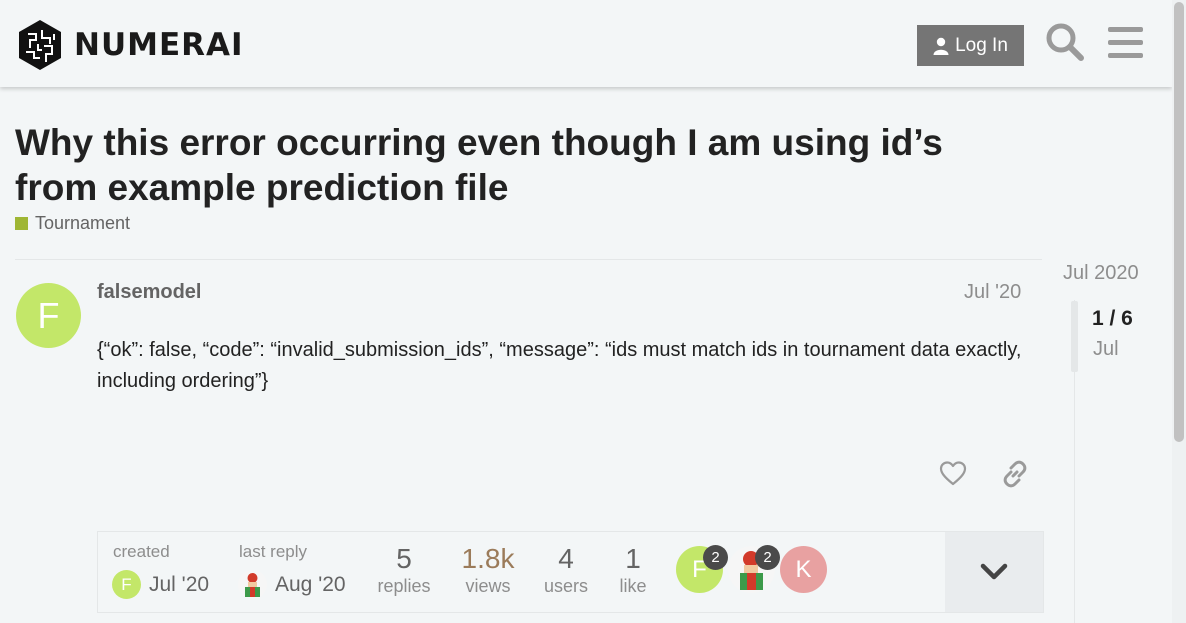  What do you see at coordinates (404, 558) in the screenshot?
I see `replies-count: 5` at bounding box center [404, 558].